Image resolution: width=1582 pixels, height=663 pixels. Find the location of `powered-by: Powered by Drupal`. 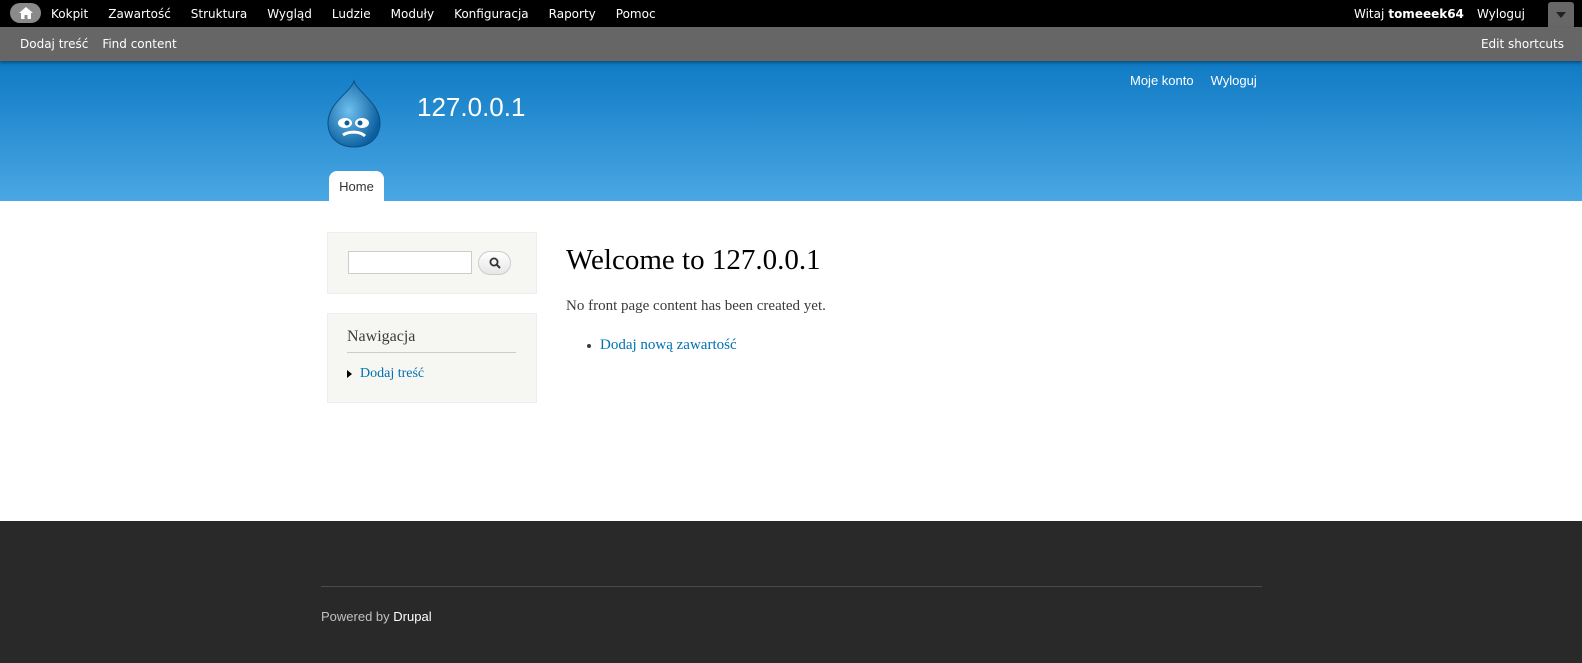

powered-by: Powered by Drupal is located at coordinates (376, 616).